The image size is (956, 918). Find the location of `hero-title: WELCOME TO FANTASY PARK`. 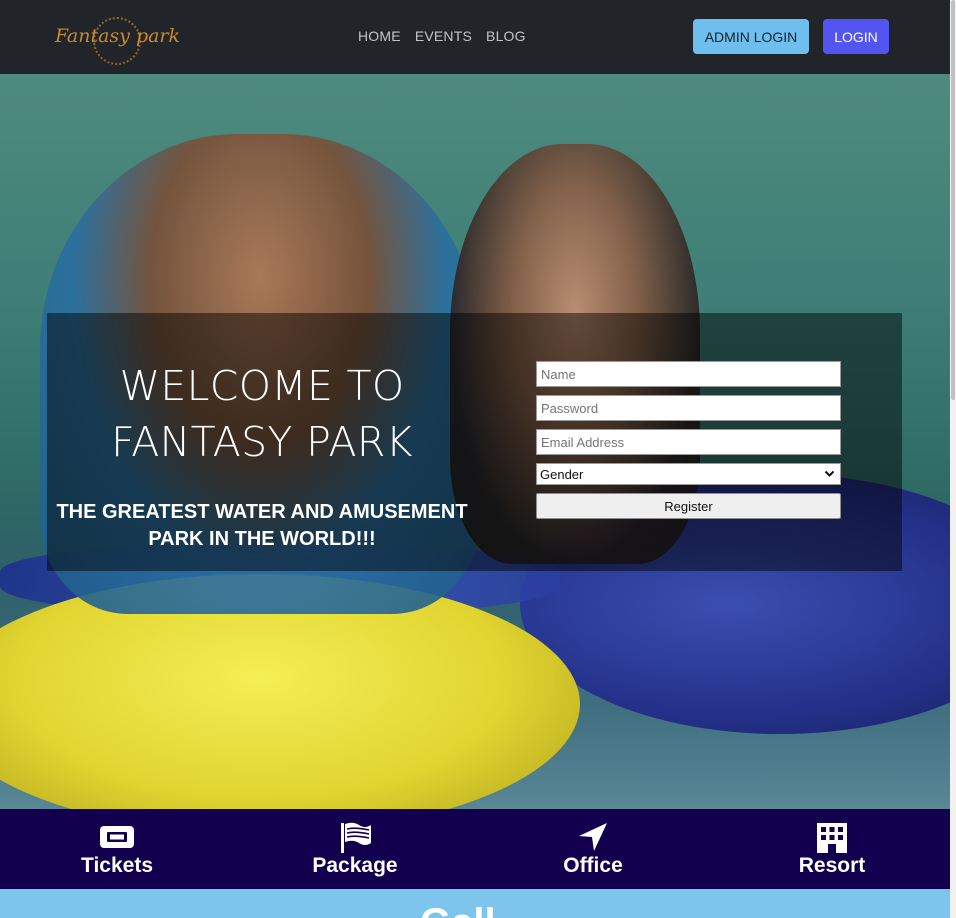

hero-title: WELCOME TO FANTASY PARK is located at coordinates (262, 414).